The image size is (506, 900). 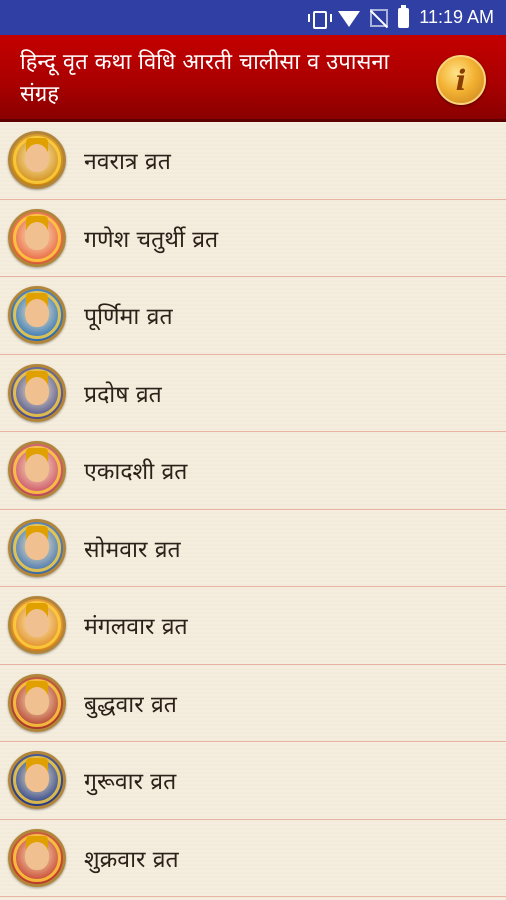 What do you see at coordinates (132, 549) in the screenshot?
I see `list-item-label: सोमवार व्रत` at bounding box center [132, 549].